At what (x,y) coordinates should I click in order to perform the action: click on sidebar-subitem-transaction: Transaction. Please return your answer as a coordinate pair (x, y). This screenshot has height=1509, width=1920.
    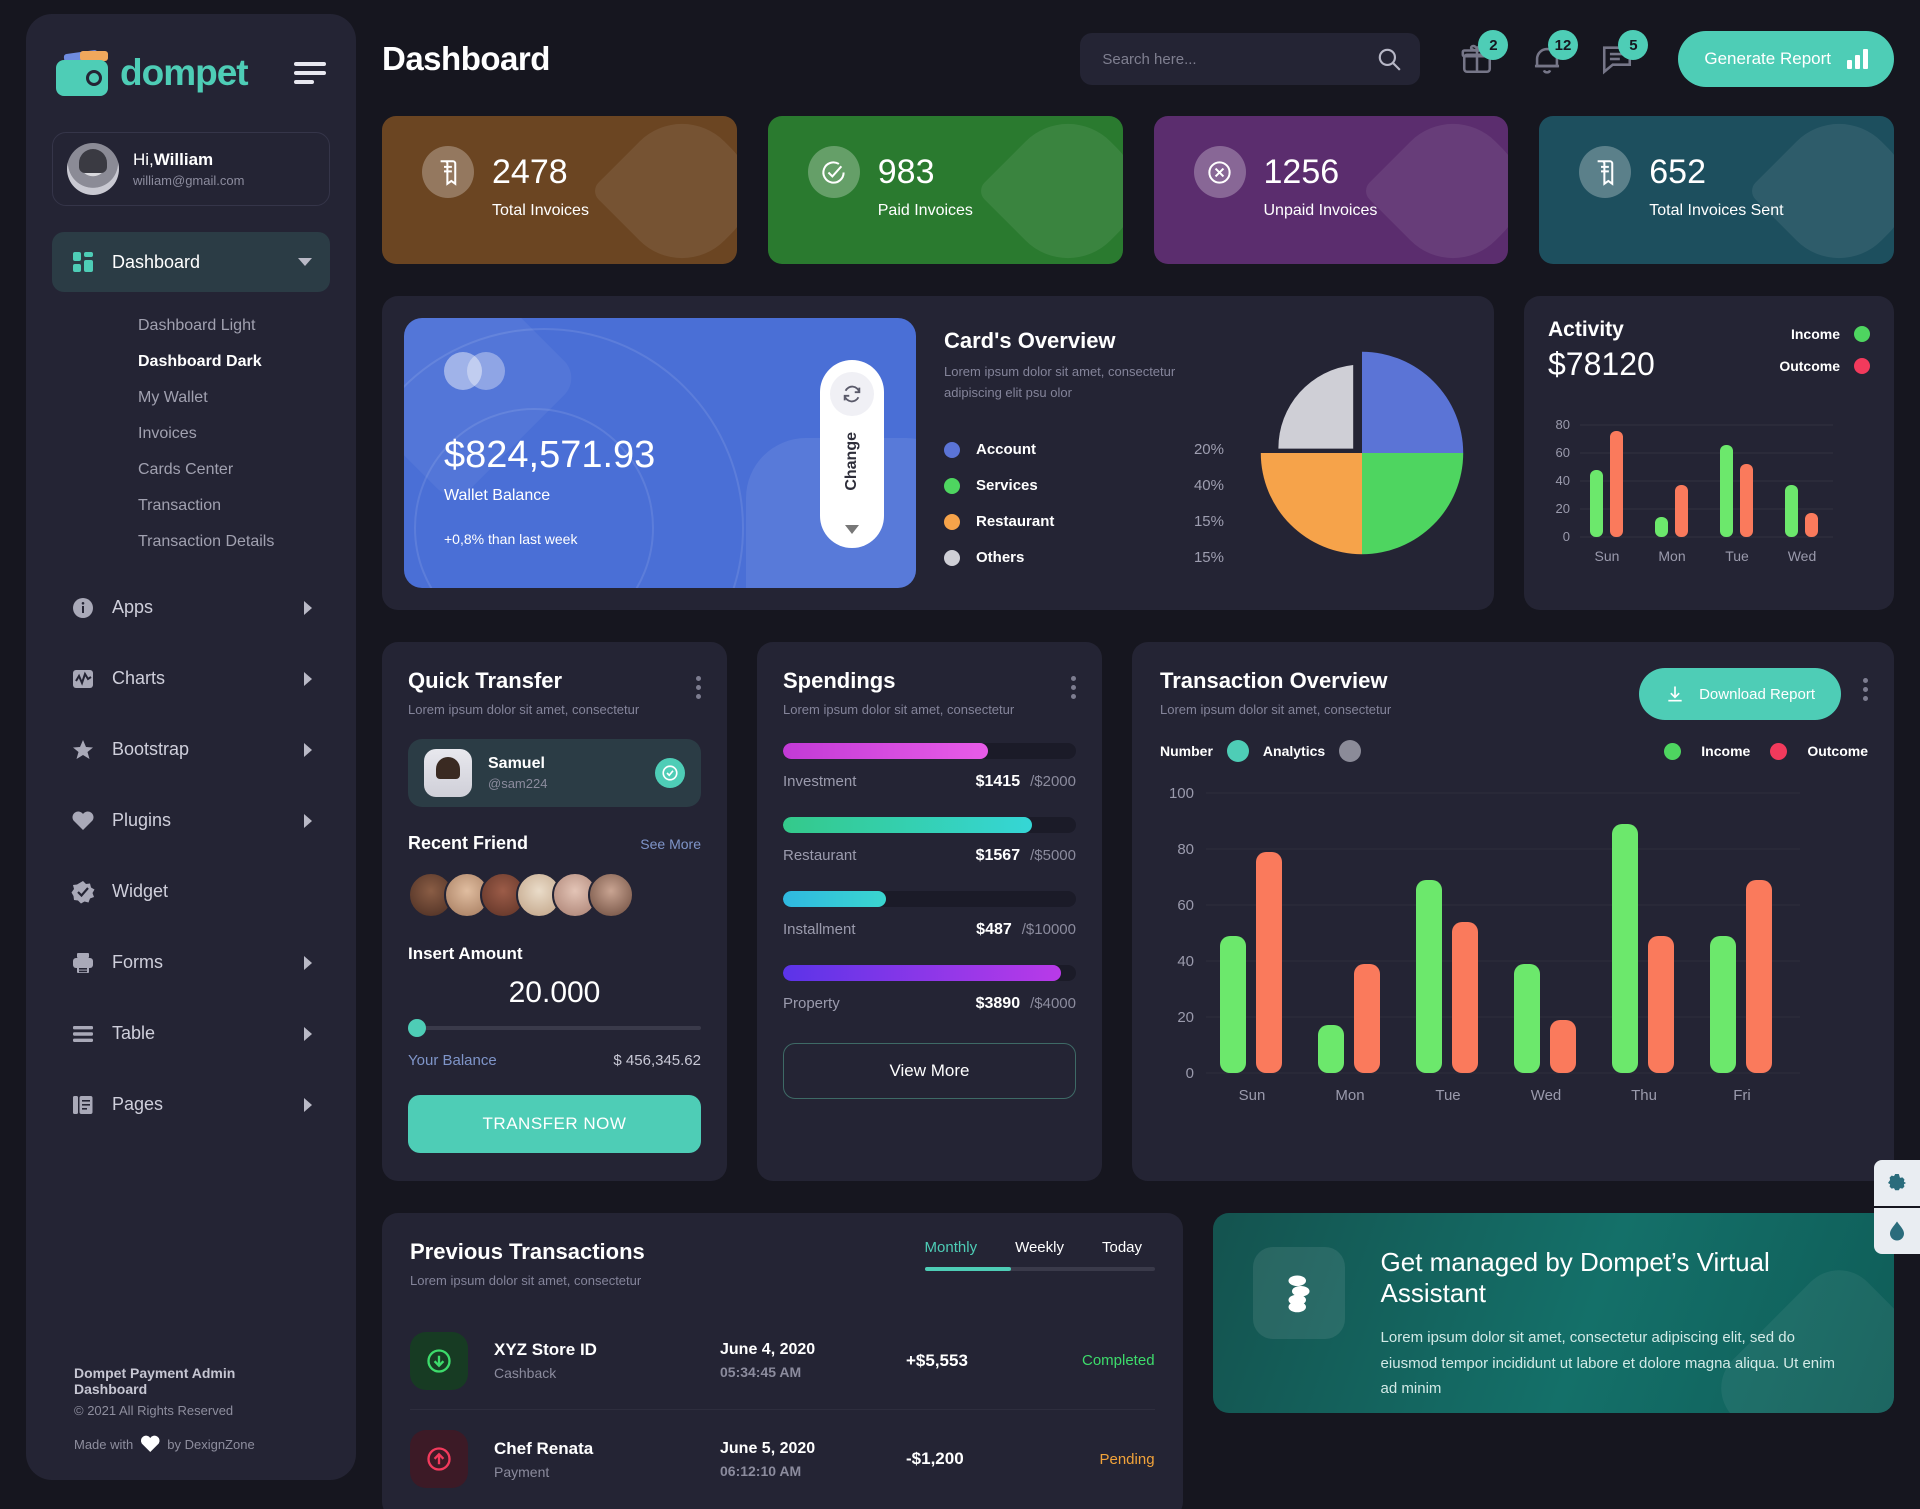
    Looking at the image, I should click on (191, 506).